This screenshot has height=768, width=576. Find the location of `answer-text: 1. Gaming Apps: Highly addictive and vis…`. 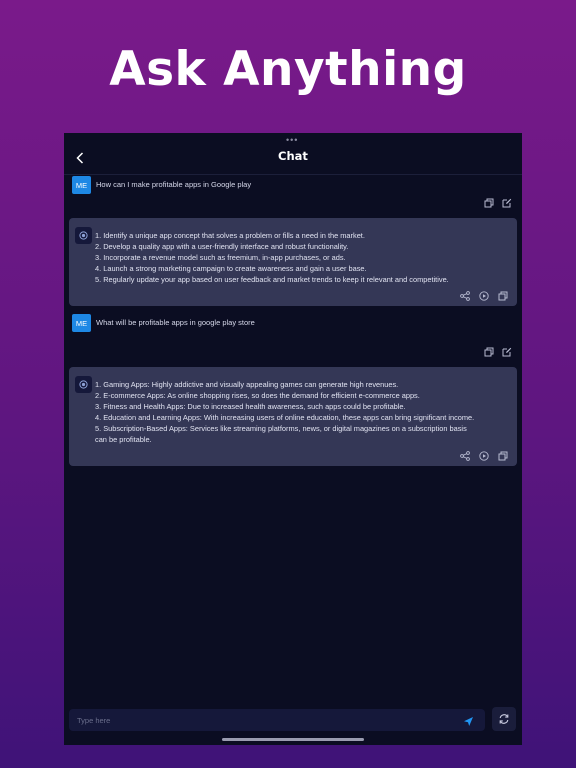

answer-text: 1. Gaming Apps: Highly addictive and vis… is located at coordinates (303, 412).